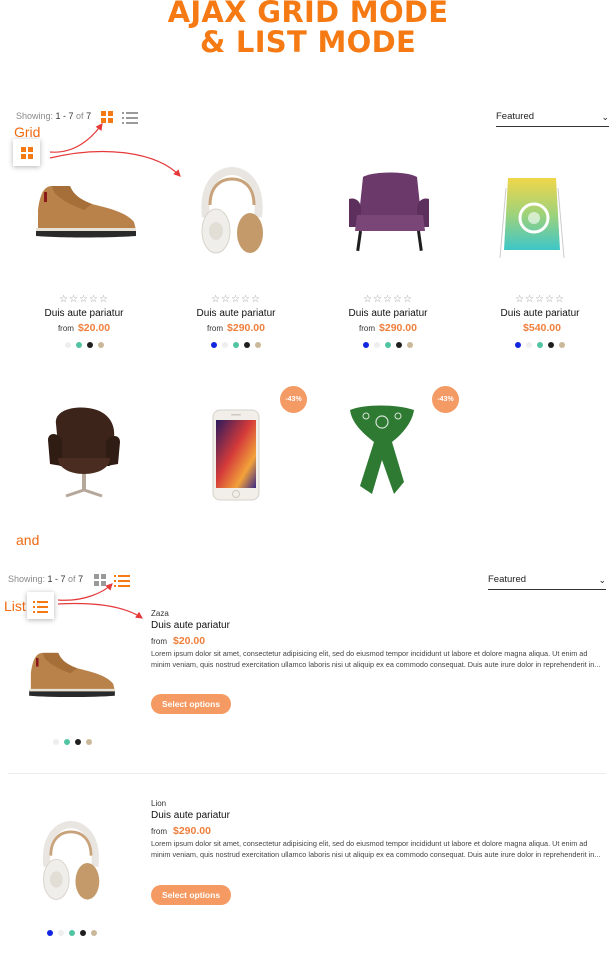  Describe the element at coordinates (542, 328) in the screenshot. I see `product-price: $540.00` at that location.